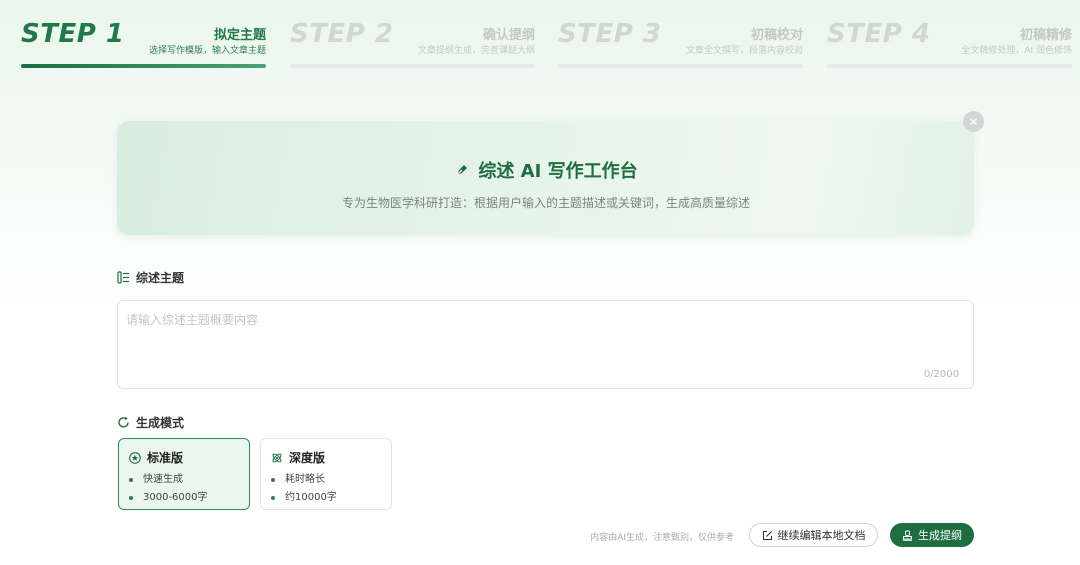 This screenshot has width=1080, height=565. Describe the element at coordinates (135, 457) in the screenshot. I see `star-badge-icon` at that location.